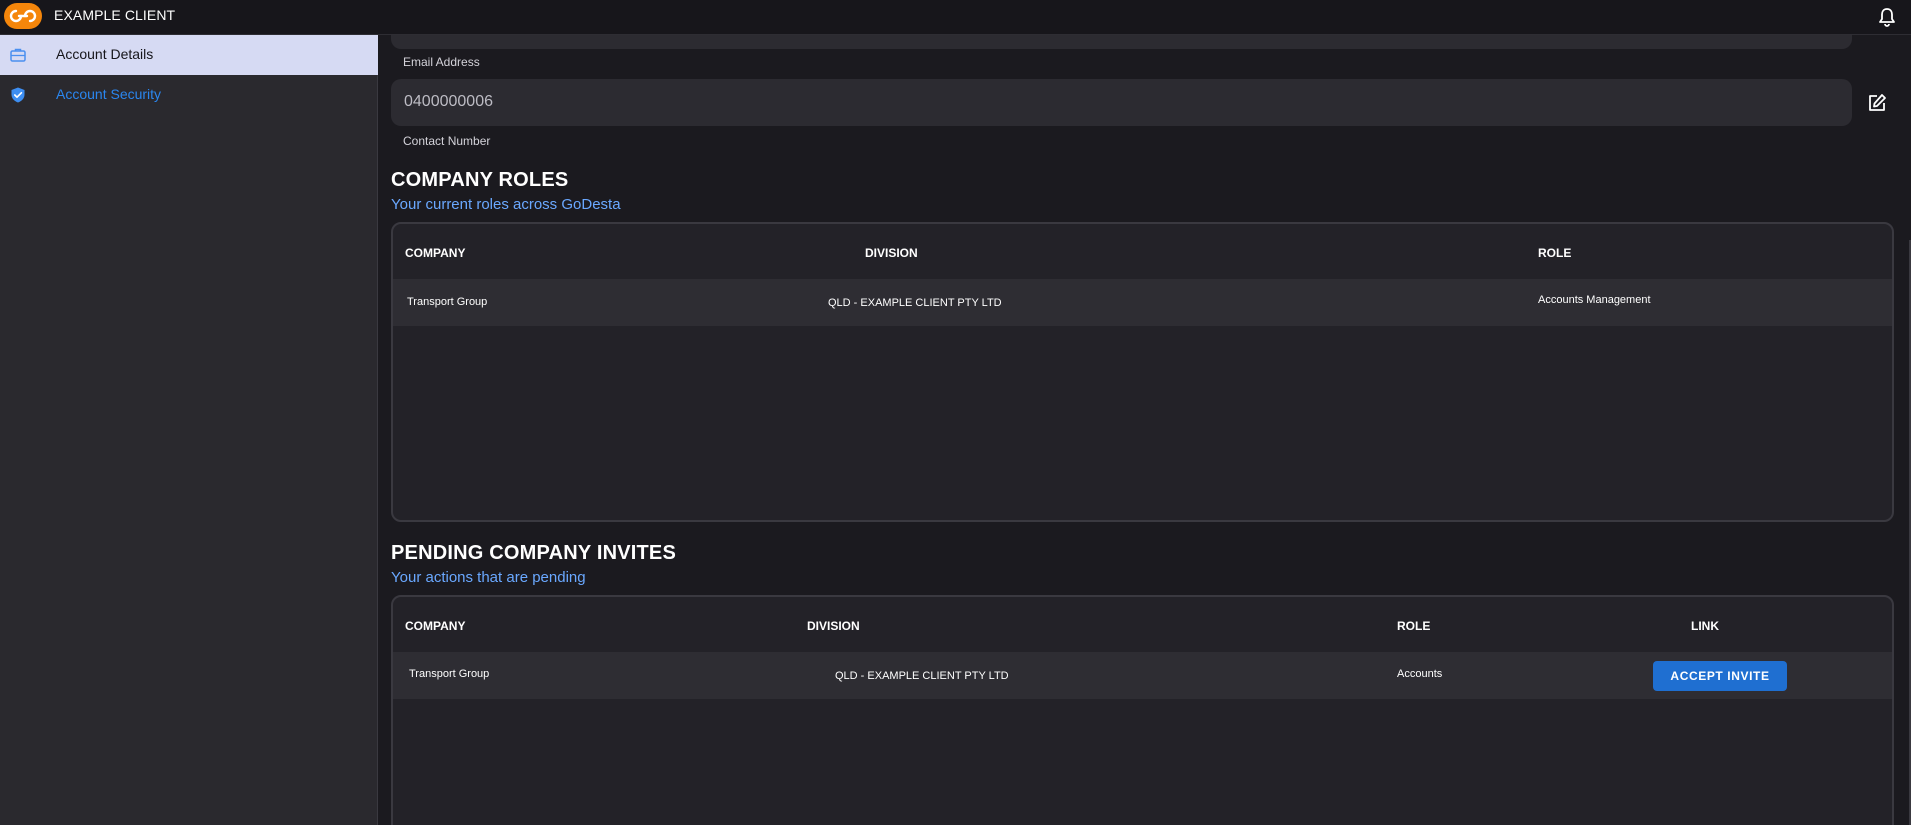 Image resolution: width=1911 pixels, height=825 pixels. I want to click on contact-number-label: Contact Number, so click(447, 141).